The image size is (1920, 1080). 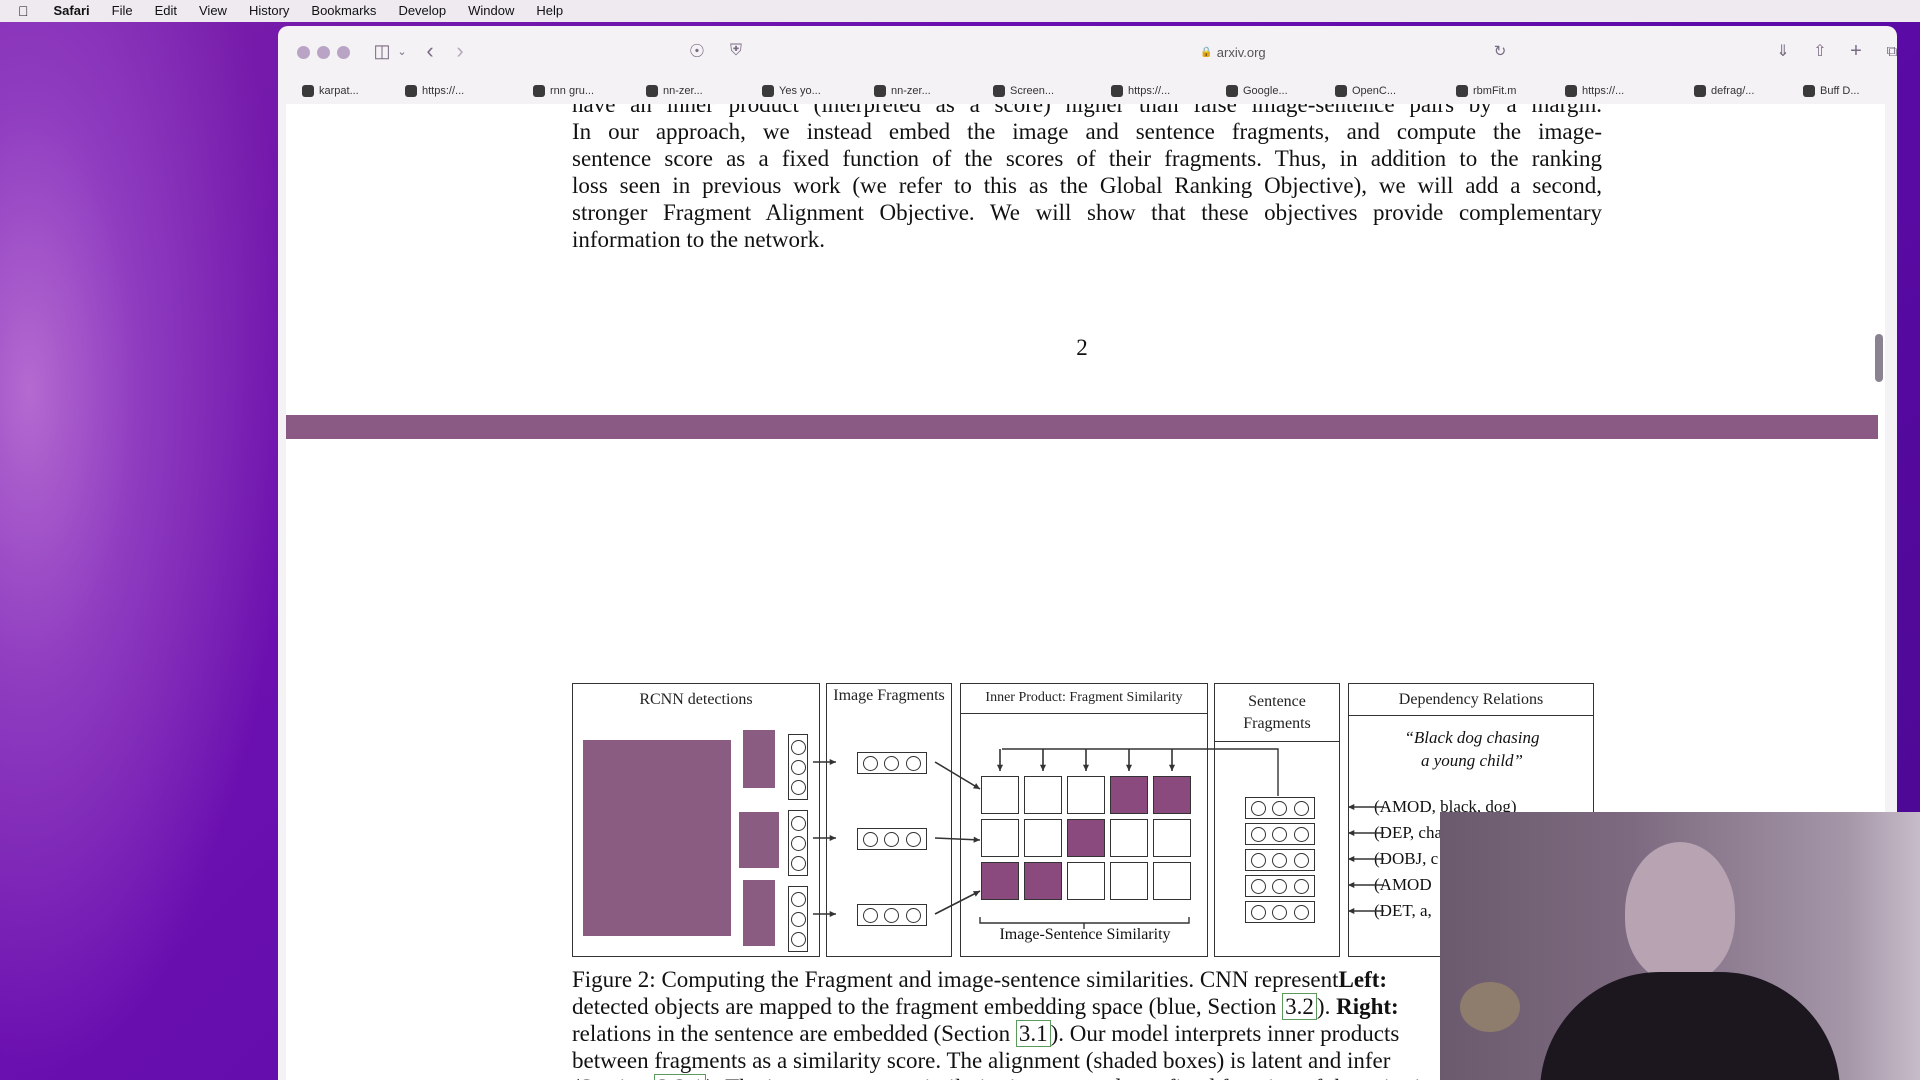 I want to click on background-plant, so click(x=1490, y=1007).